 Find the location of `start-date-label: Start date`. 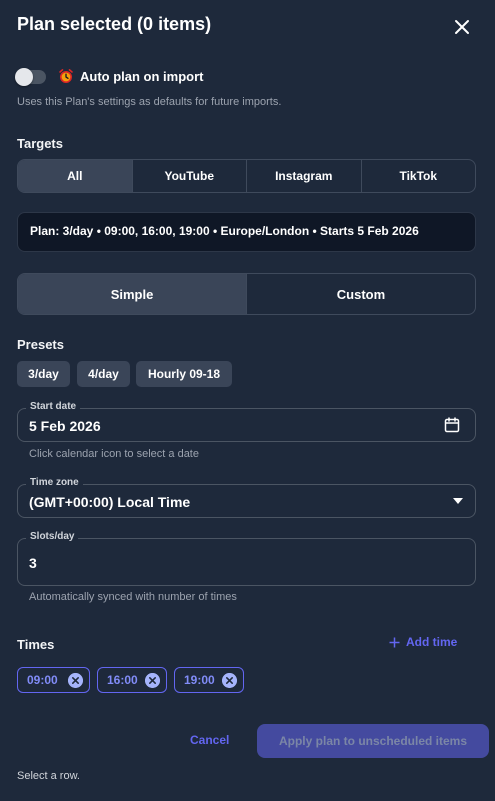

start-date-label: Start date is located at coordinates (53, 406).